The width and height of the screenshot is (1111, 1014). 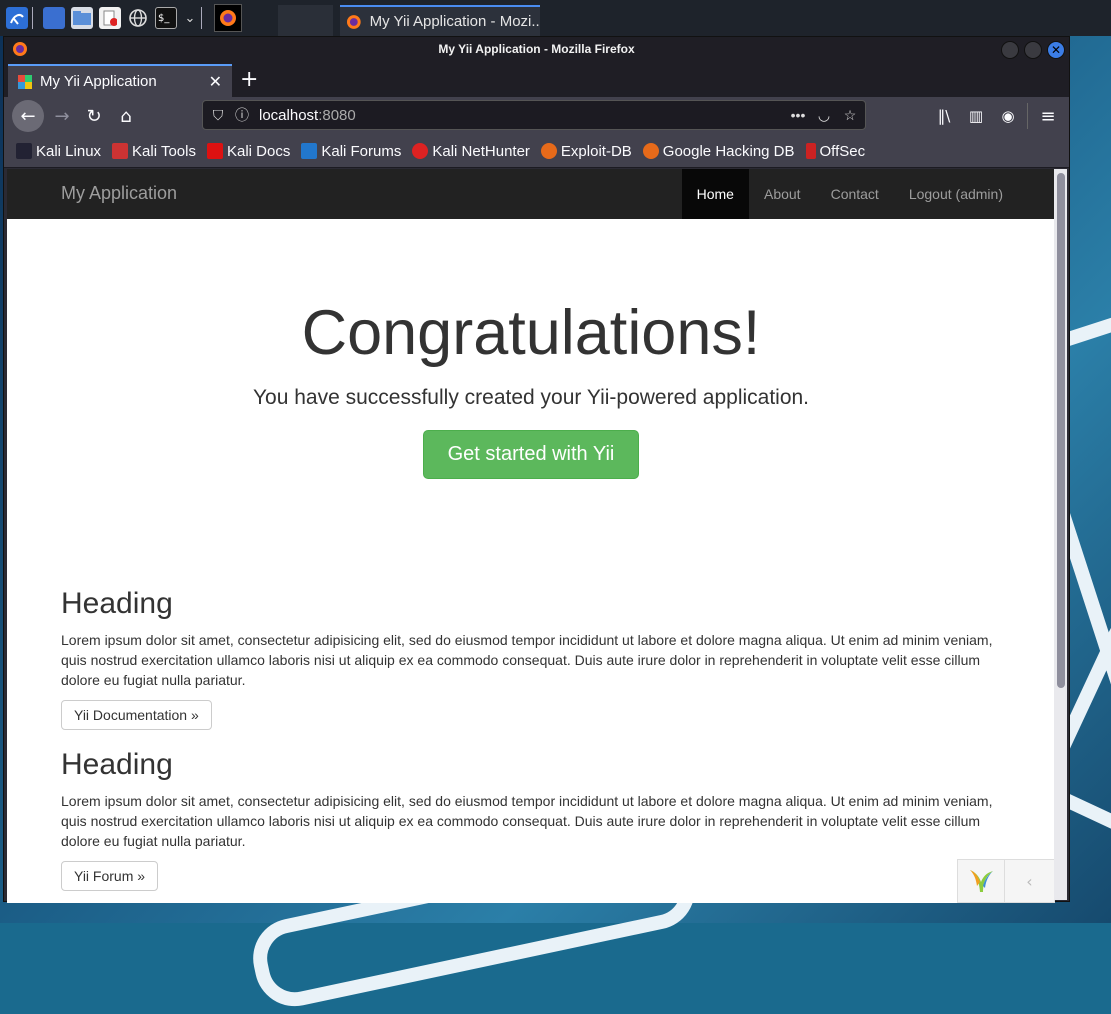 I want to click on nav-contact: Contact, so click(x=855, y=194).